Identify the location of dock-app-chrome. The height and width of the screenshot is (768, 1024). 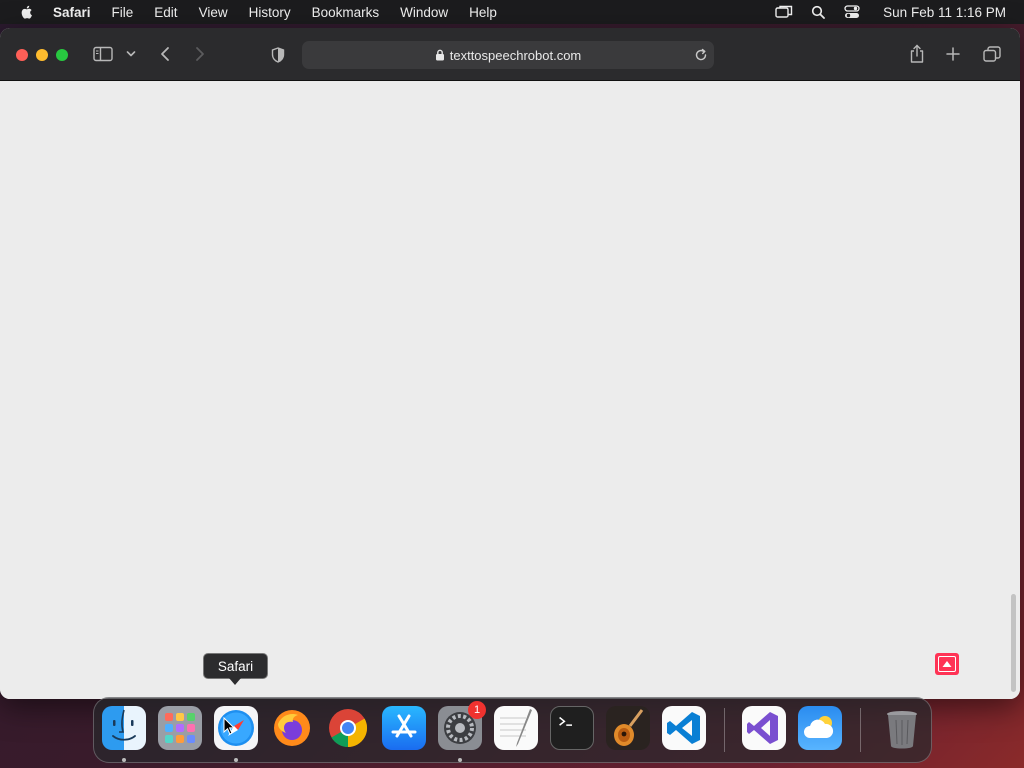
(348, 728).